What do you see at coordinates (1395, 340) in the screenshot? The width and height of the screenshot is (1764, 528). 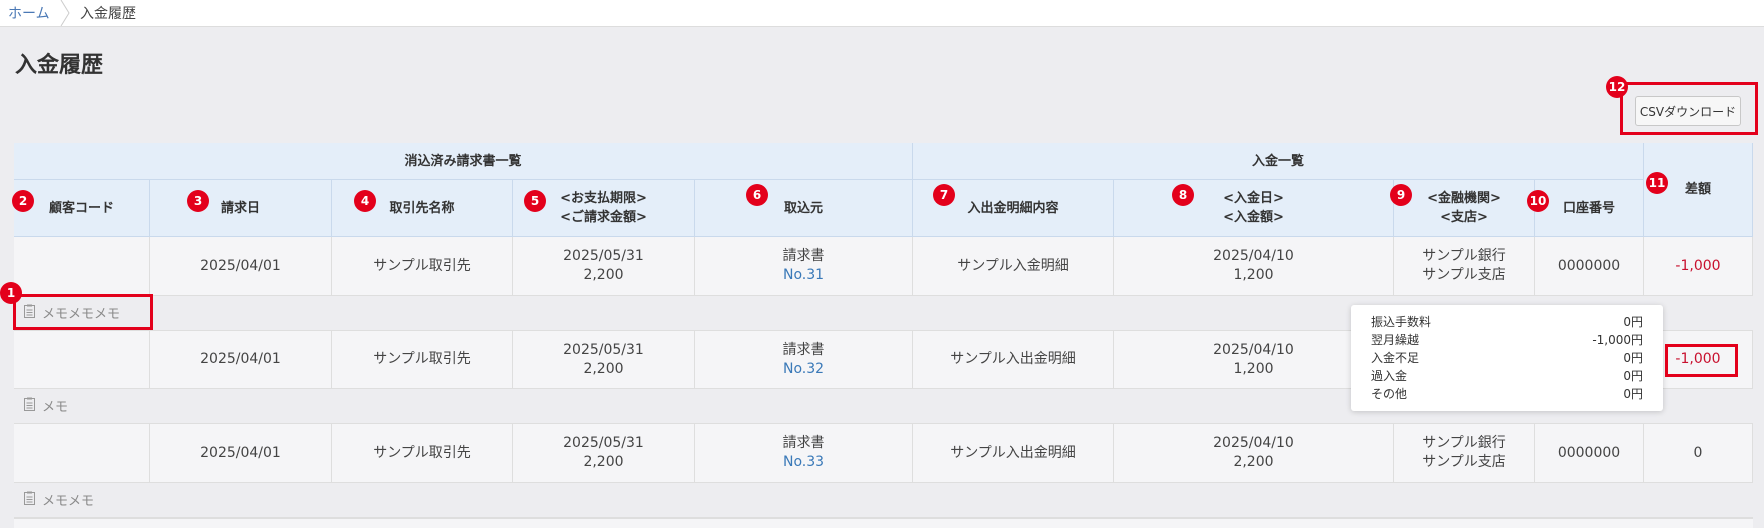 I see `tooltip-label: 翌月繰越` at bounding box center [1395, 340].